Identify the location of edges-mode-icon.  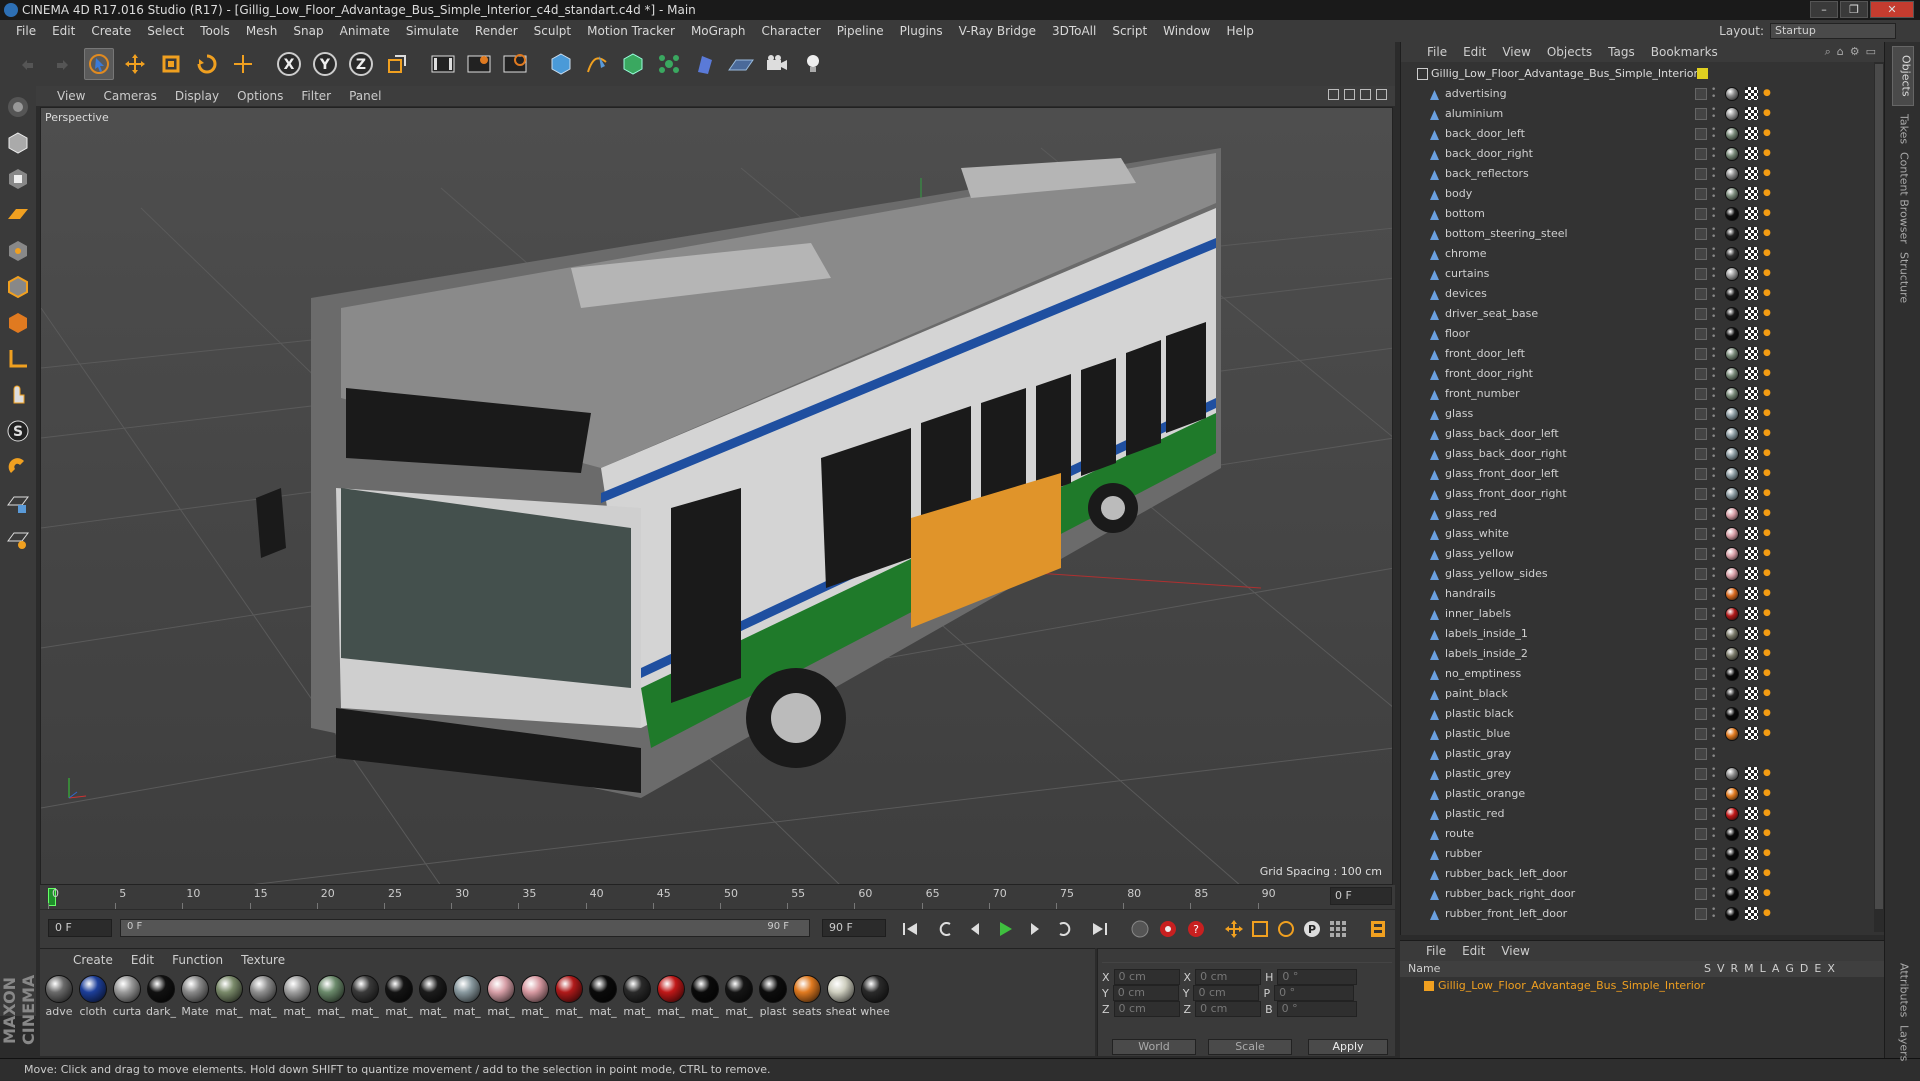
(18, 287).